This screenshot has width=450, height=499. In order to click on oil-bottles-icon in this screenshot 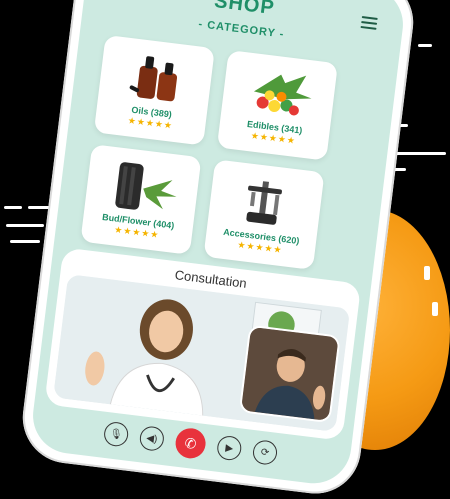, I will do `click(153, 79)`.